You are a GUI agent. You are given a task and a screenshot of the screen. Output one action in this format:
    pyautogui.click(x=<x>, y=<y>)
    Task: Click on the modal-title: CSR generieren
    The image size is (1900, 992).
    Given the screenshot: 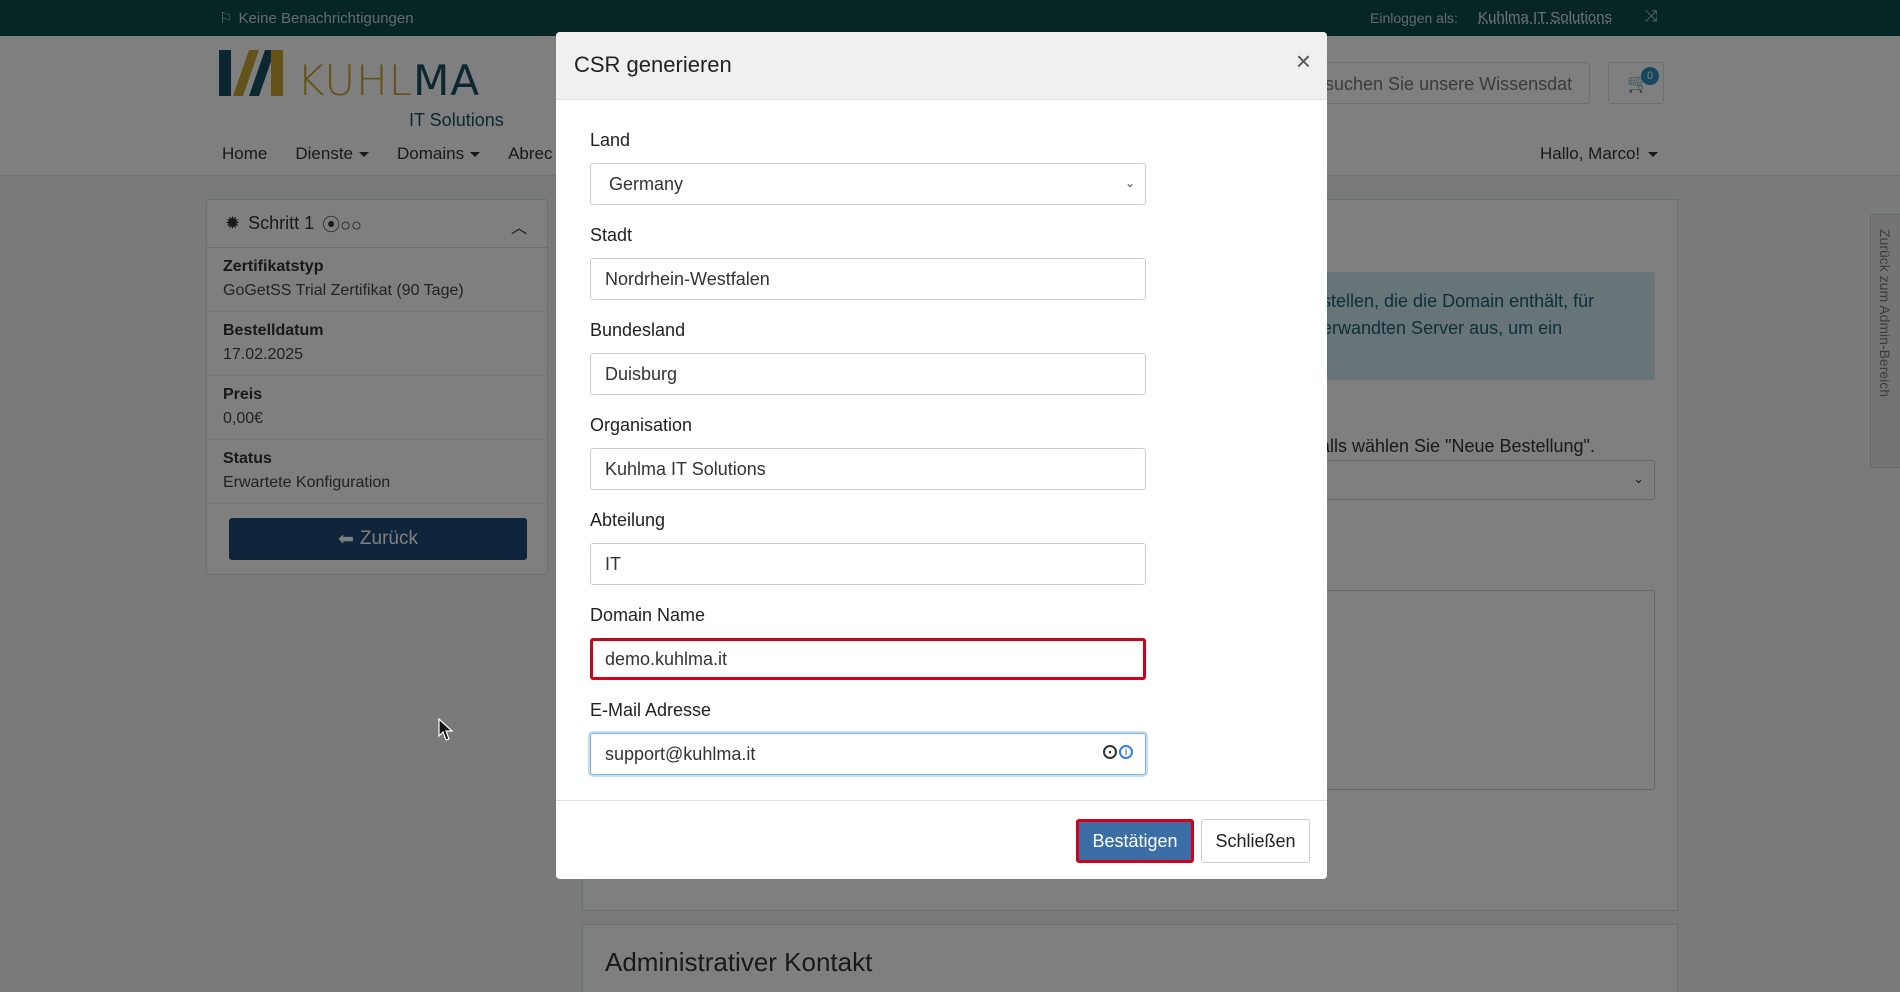 What is the action you would take?
    pyautogui.click(x=653, y=64)
    